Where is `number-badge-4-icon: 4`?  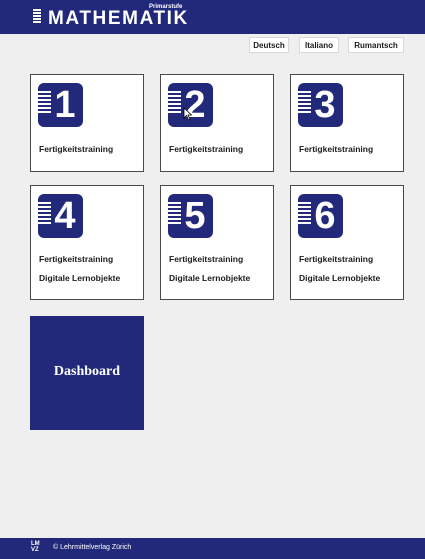 number-badge-4-icon: 4 is located at coordinates (60, 216).